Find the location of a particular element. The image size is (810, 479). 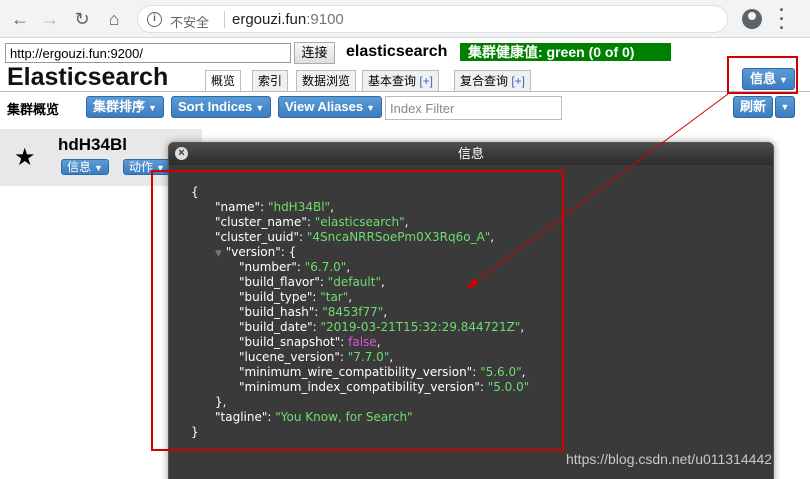

annotation-arrow-line is located at coordinates (599, 189).